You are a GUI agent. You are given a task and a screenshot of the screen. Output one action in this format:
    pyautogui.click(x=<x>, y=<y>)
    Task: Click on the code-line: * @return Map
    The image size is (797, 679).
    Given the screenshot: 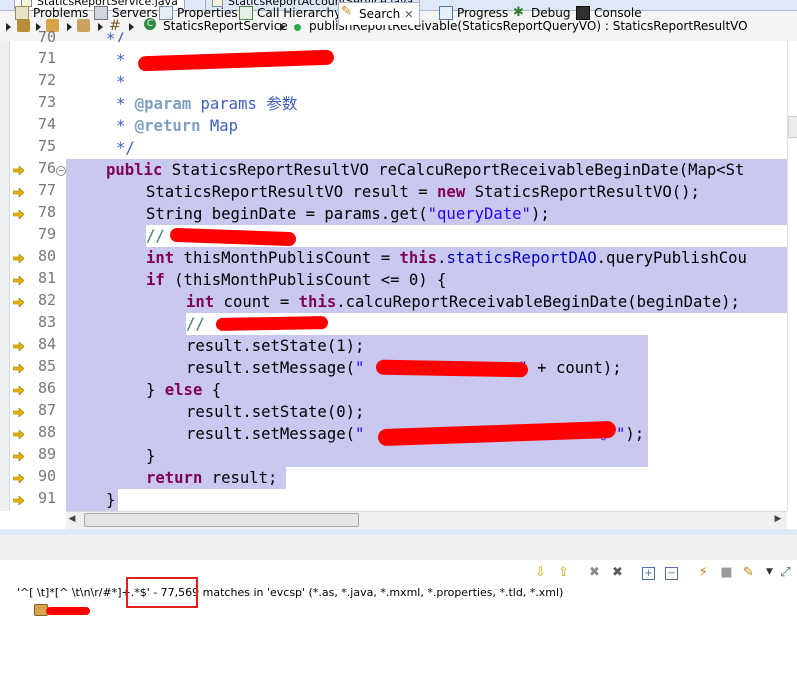 What is the action you would take?
    pyautogui.click(x=152, y=126)
    